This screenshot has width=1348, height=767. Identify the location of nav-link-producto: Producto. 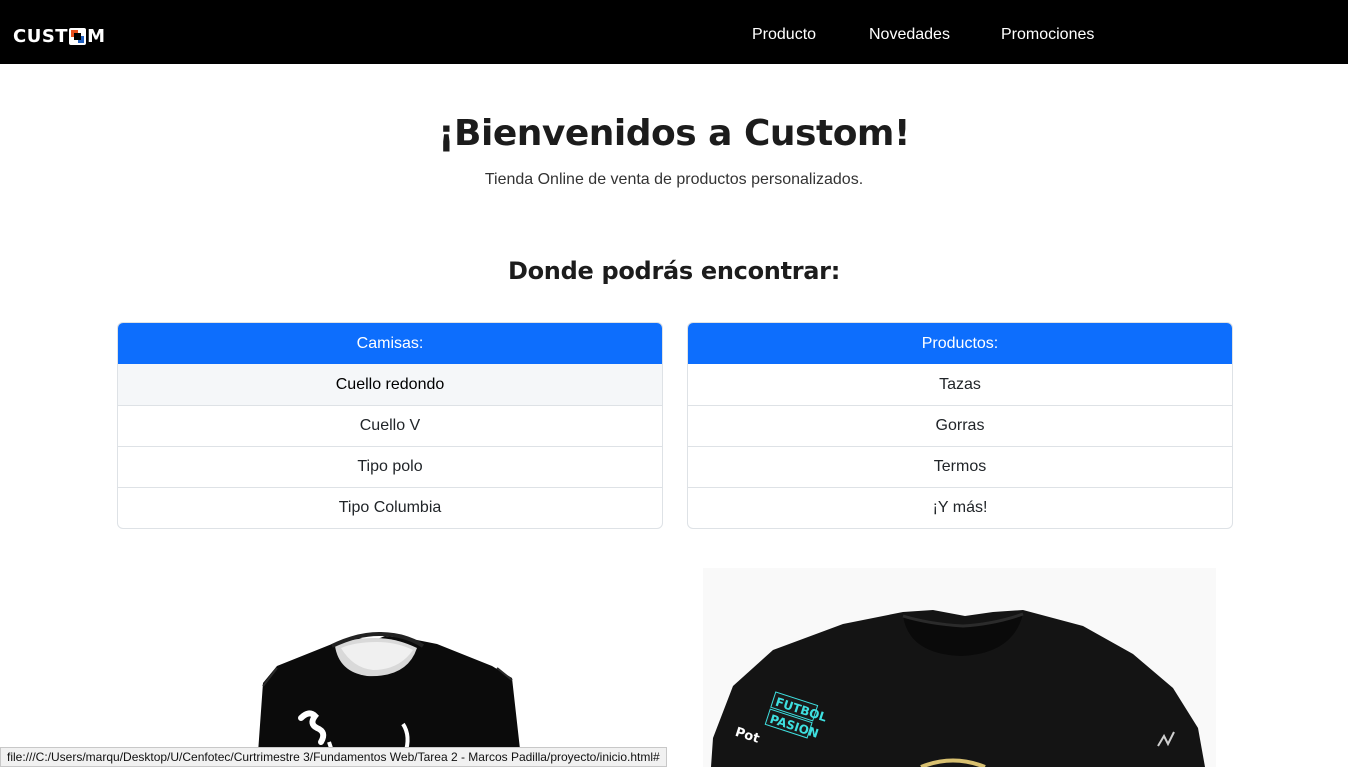
(784, 35).